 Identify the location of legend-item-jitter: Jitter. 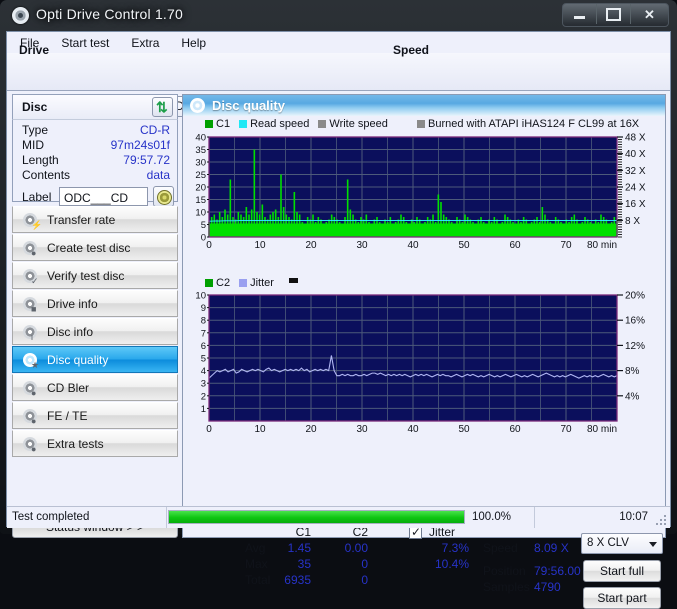
(256, 283).